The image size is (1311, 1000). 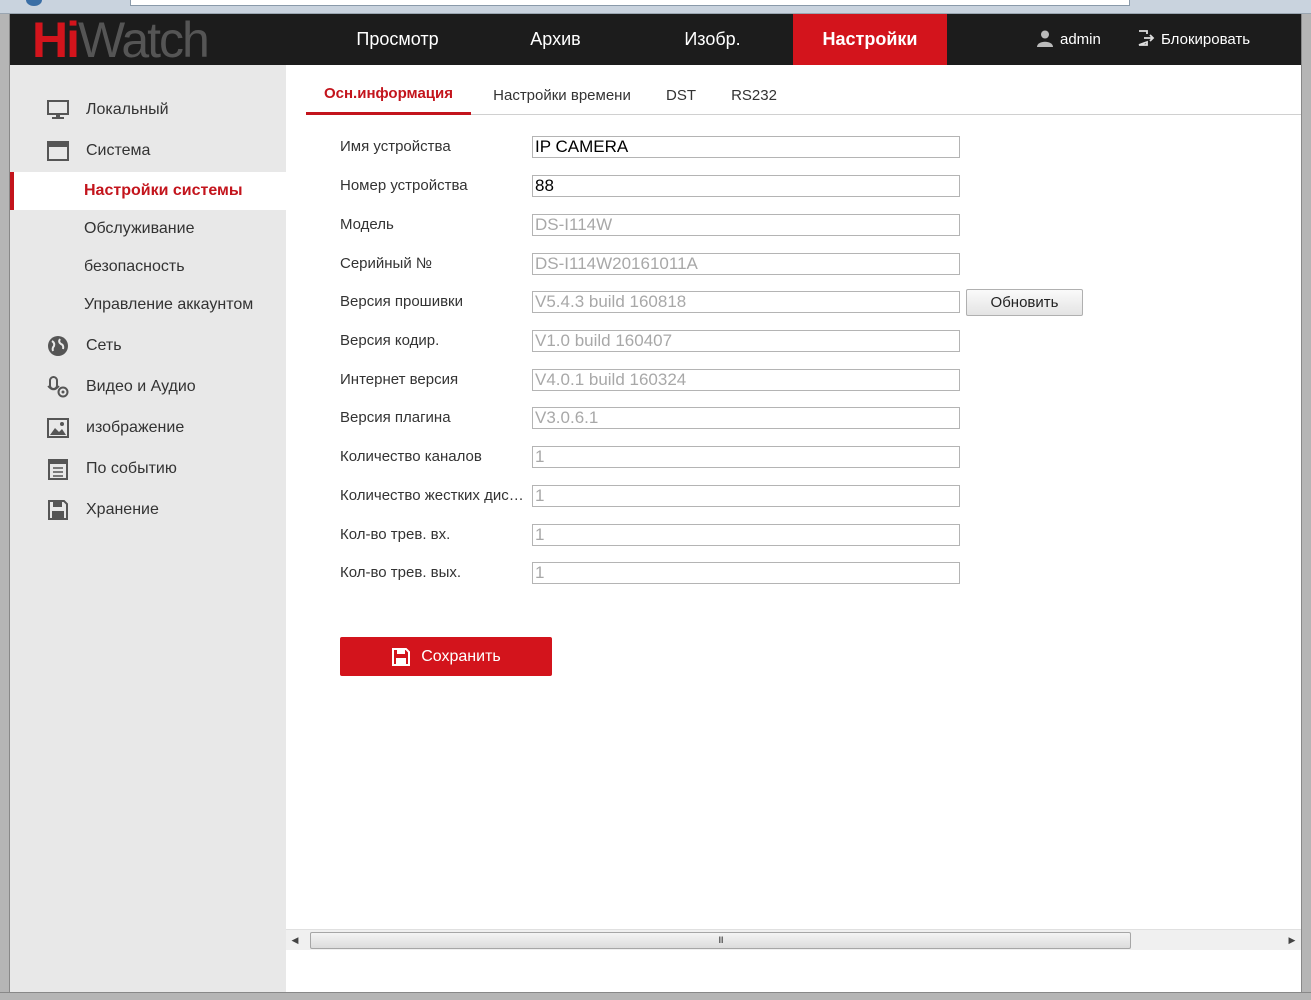 I want to click on field-device-name: Имя устройства, so click(x=655, y=148).